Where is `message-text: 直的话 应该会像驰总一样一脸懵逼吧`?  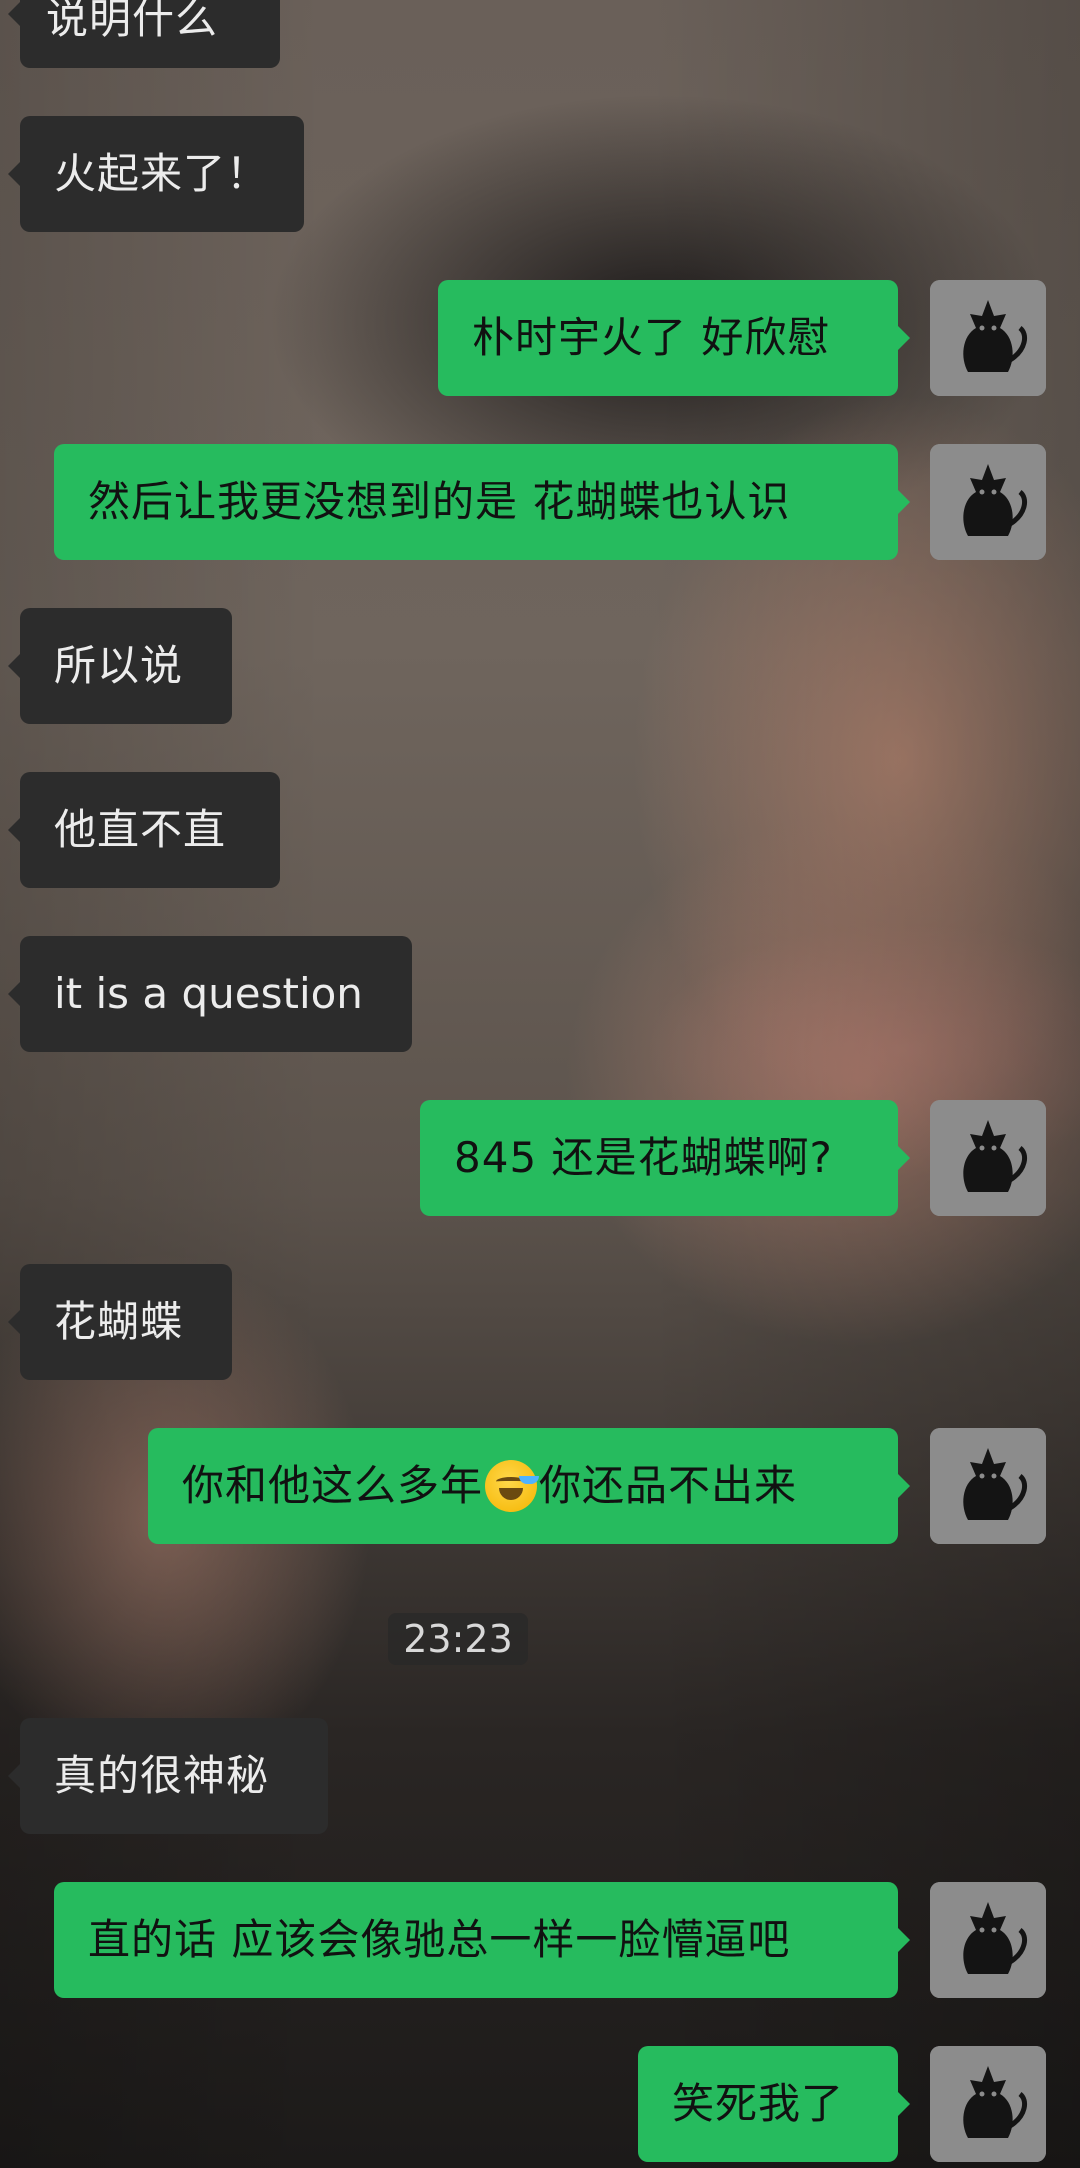 message-text: 直的话 应该会像驰总一样一脸懵逼吧 is located at coordinates (439, 1939).